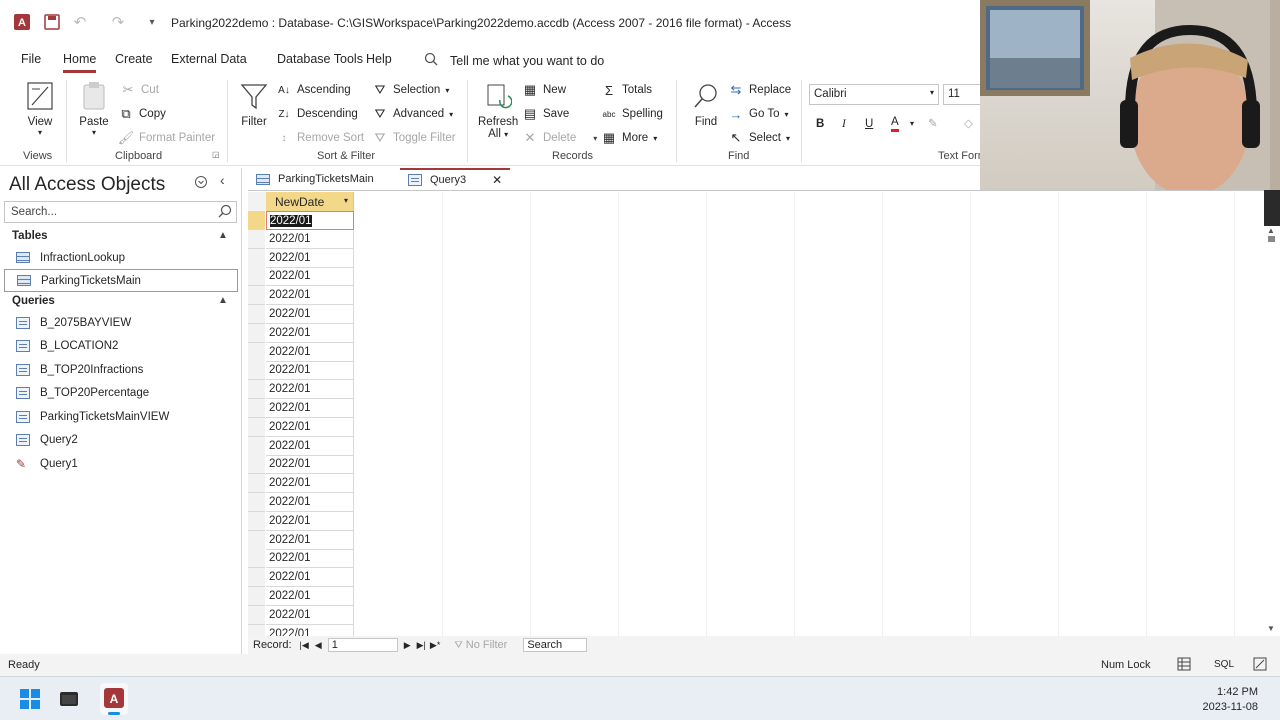  What do you see at coordinates (320, 138) in the screenshot?
I see `remove-sort-button: ↕ Remove Sort` at bounding box center [320, 138].